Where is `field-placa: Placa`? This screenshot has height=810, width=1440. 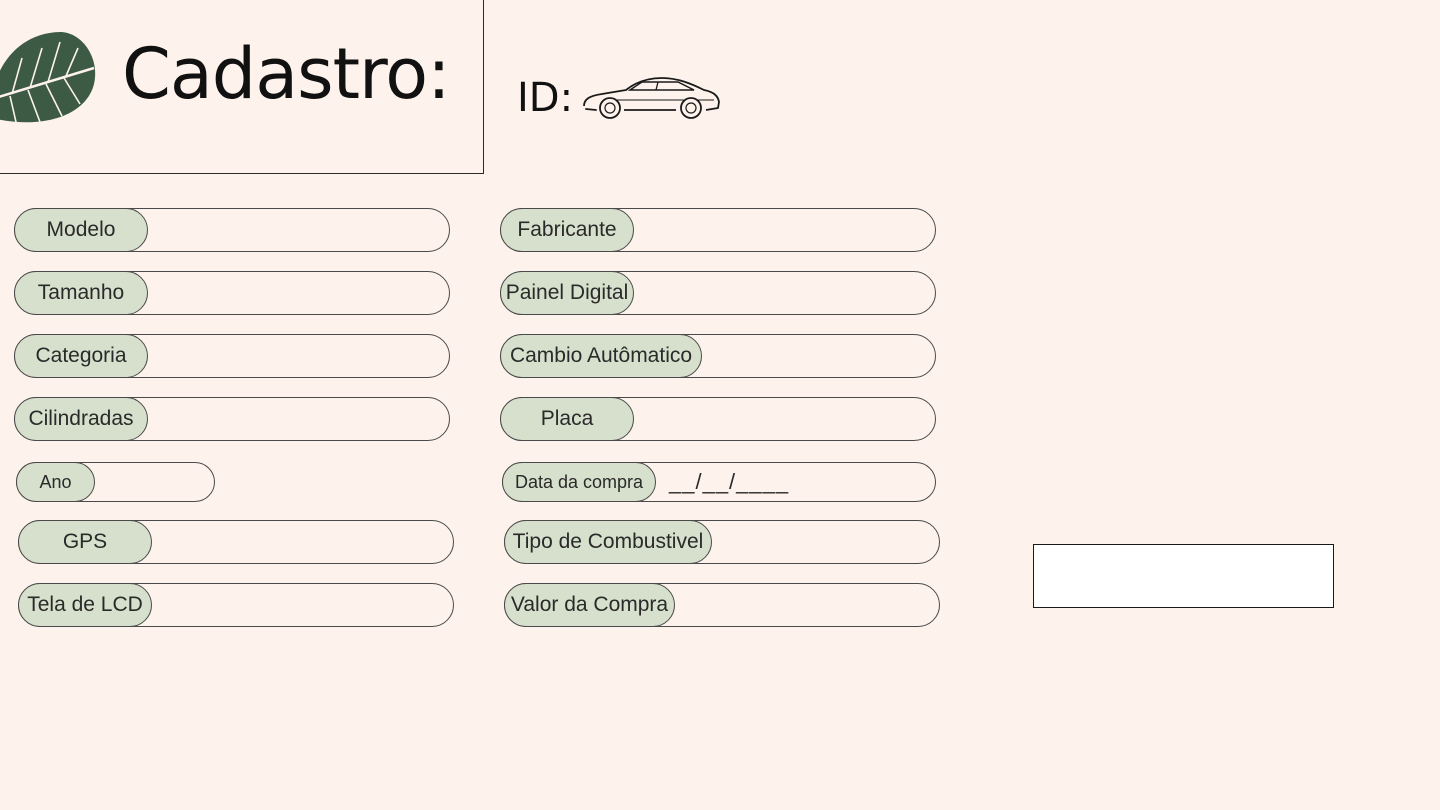 field-placa: Placa is located at coordinates (718, 419).